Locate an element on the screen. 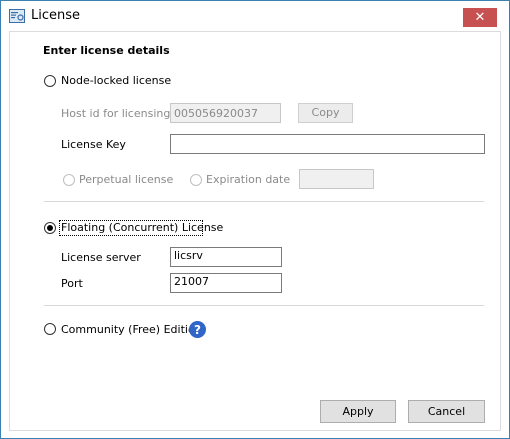 Image resolution: width=510 pixels, height=439 pixels. close-button: ✕ is located at coordinates (480, 17).